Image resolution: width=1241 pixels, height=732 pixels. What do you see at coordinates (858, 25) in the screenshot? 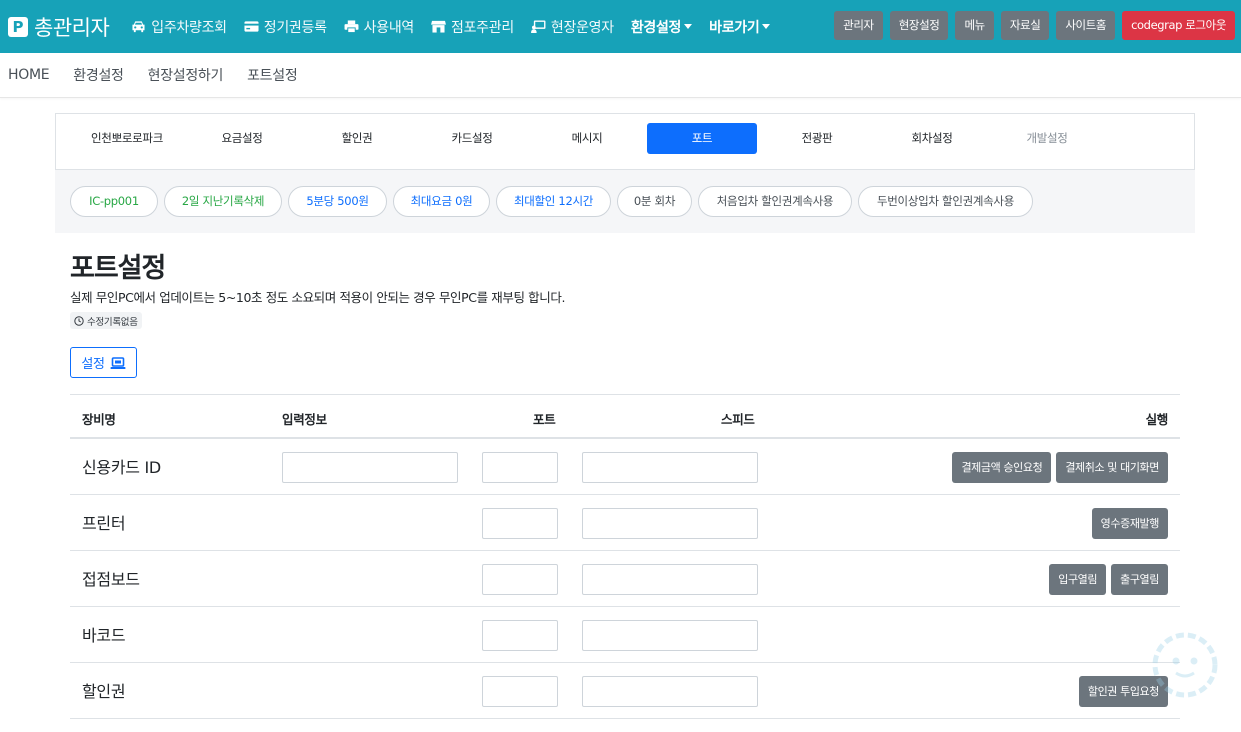
I see `admin-button: 관리자` at bounding box center [858, 25].